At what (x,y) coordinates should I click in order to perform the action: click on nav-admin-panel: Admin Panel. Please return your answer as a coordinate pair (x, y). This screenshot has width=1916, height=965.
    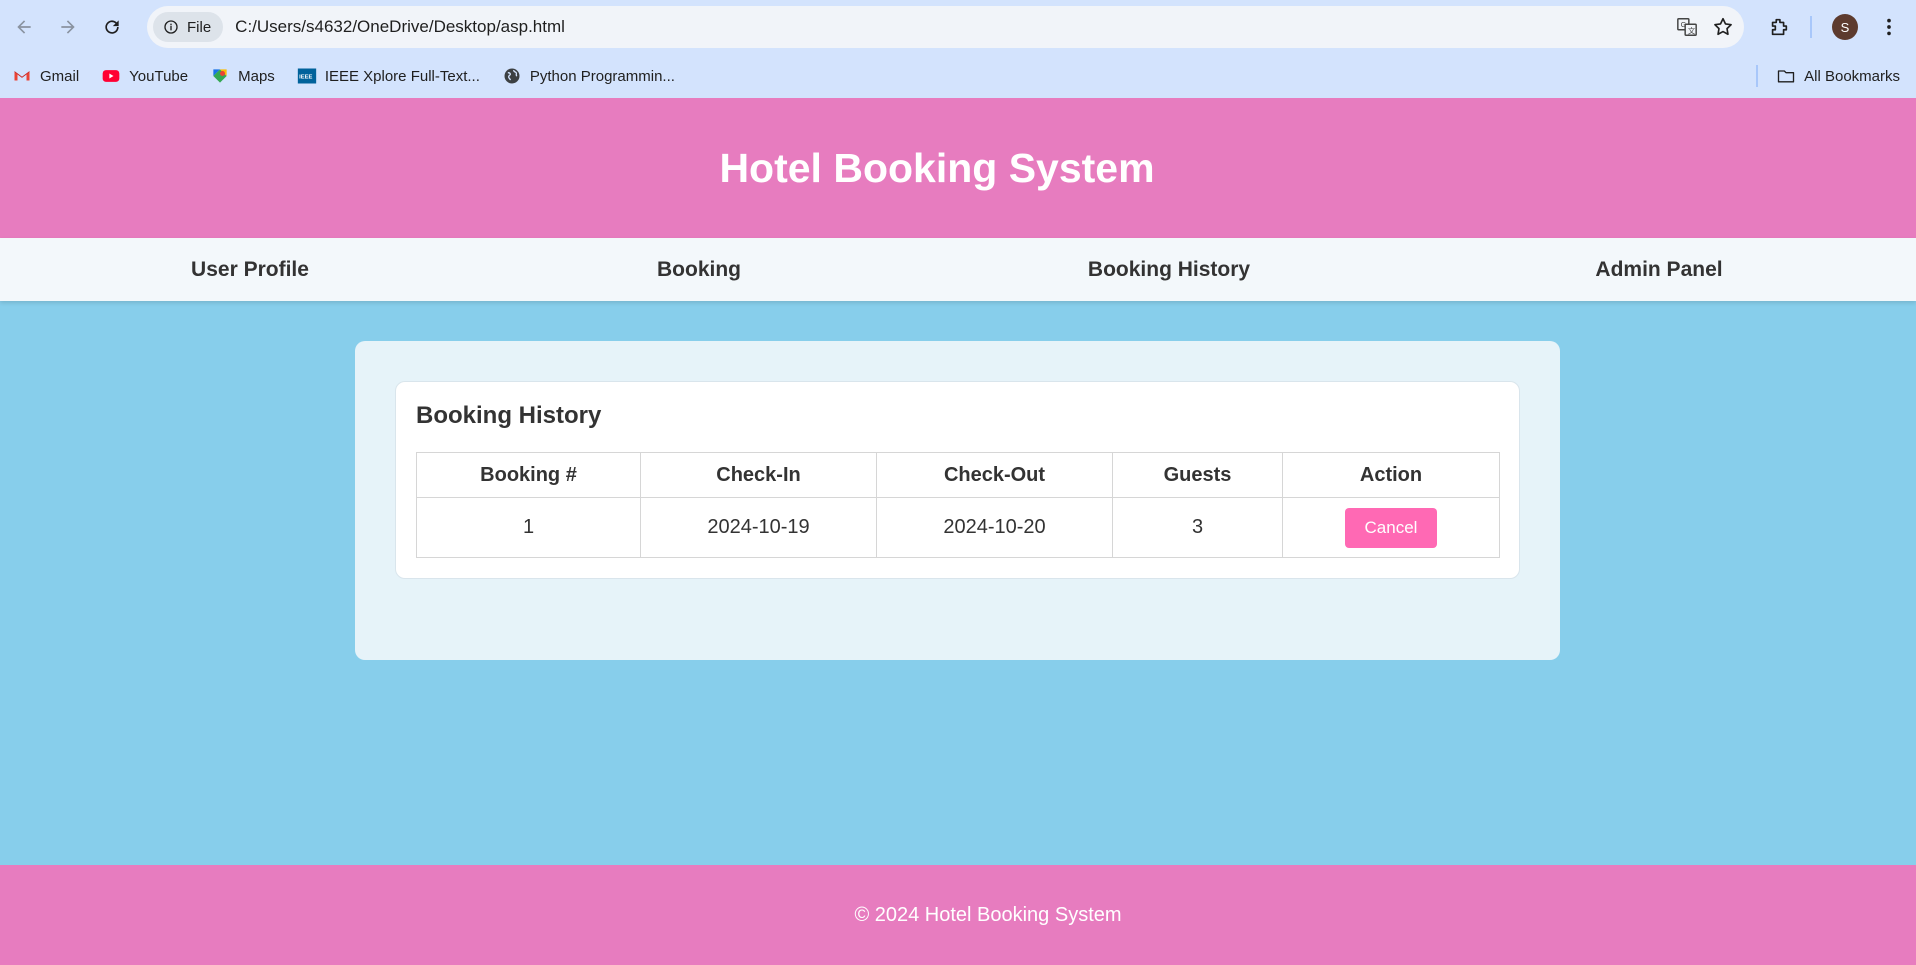
    Looking at the image, I should click on (1658, 269).